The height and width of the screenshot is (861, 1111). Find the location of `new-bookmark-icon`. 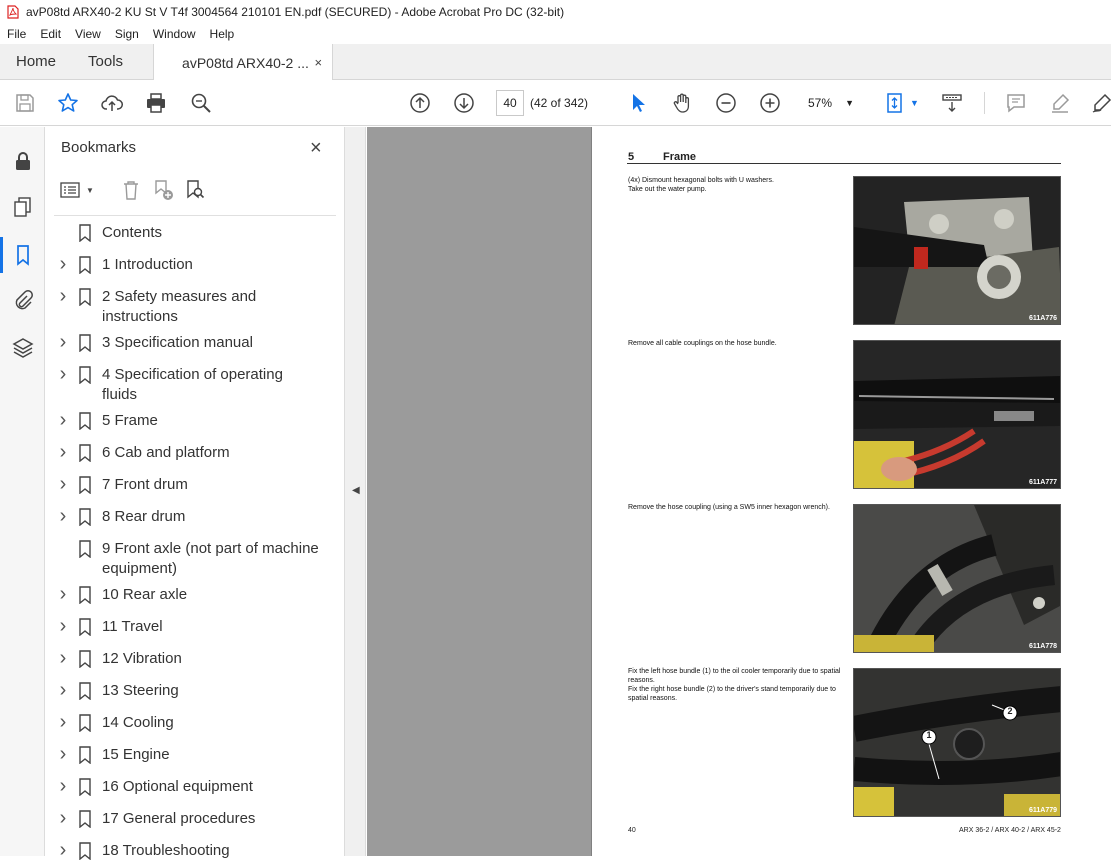

new-bookmark-icon is located at coordinates (163, 190).